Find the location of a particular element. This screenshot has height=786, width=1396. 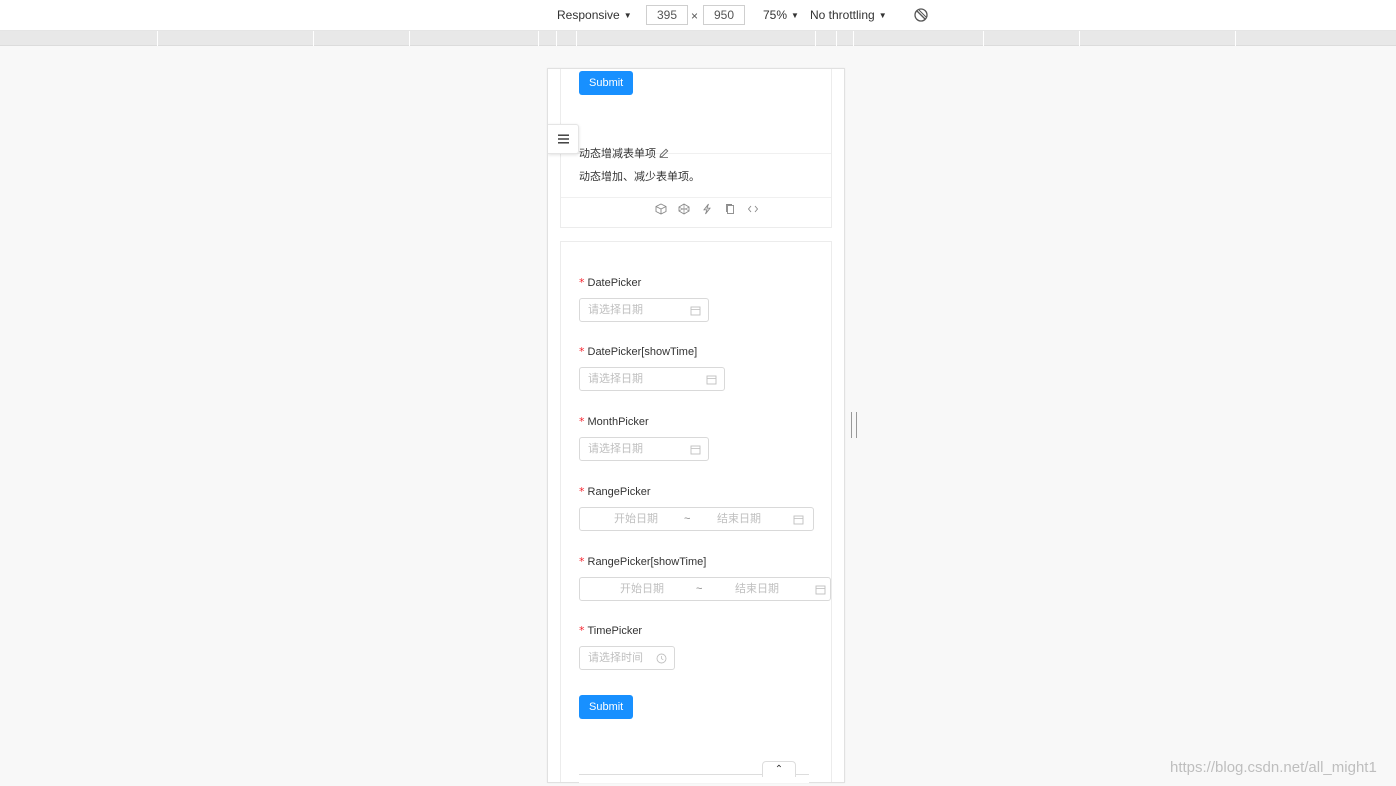

zoom-select-label: 75% is located at coordinates (775, 15).